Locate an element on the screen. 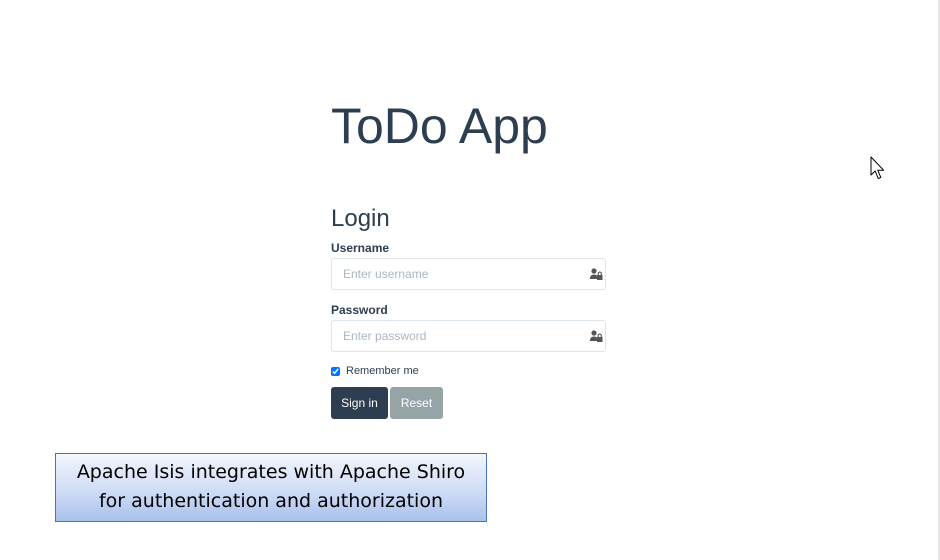  callout-line-2: for authentication and authorization is located at coordinates (270, 501).